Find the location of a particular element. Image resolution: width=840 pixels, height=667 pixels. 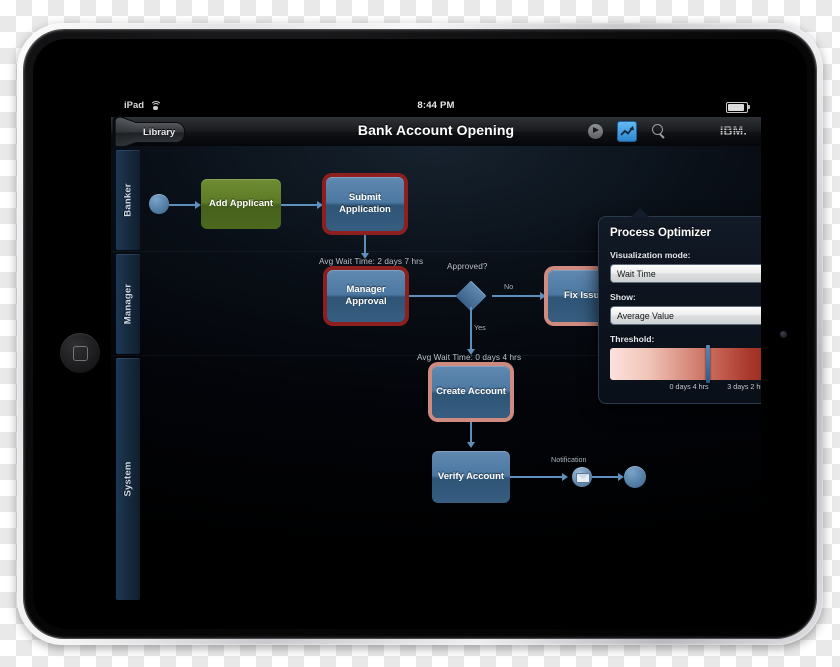

show-label: Show: is located at coordinates (623, 297).